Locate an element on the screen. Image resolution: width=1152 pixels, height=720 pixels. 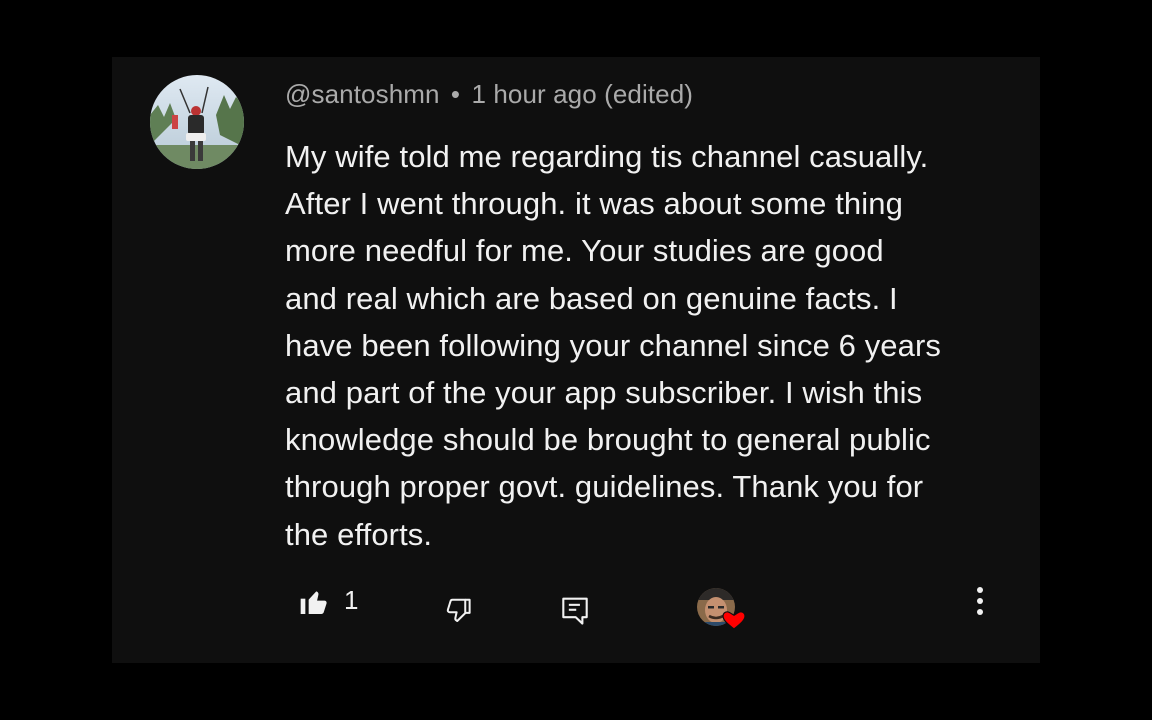
author-avatar is located at coordinates (197, 122).